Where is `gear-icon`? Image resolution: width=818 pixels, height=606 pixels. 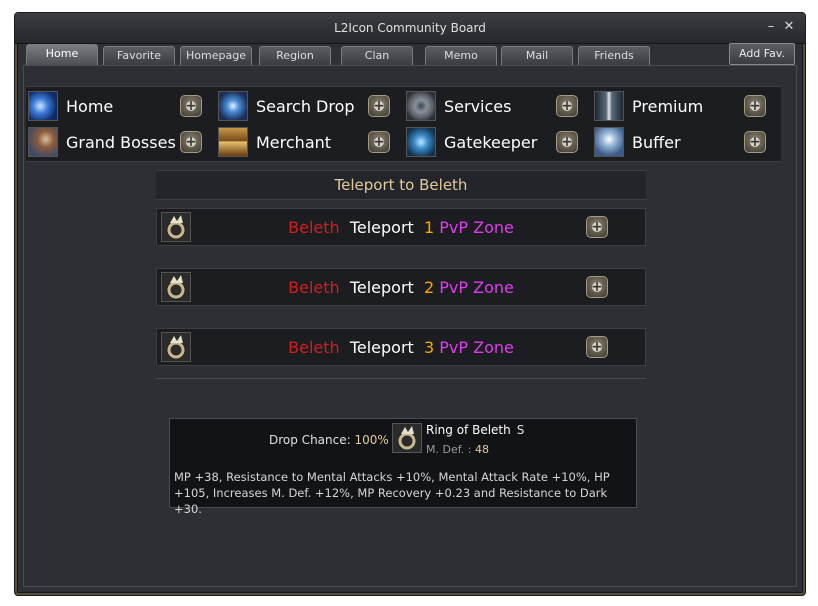 gear-icon is located at coordinates (421, 106).